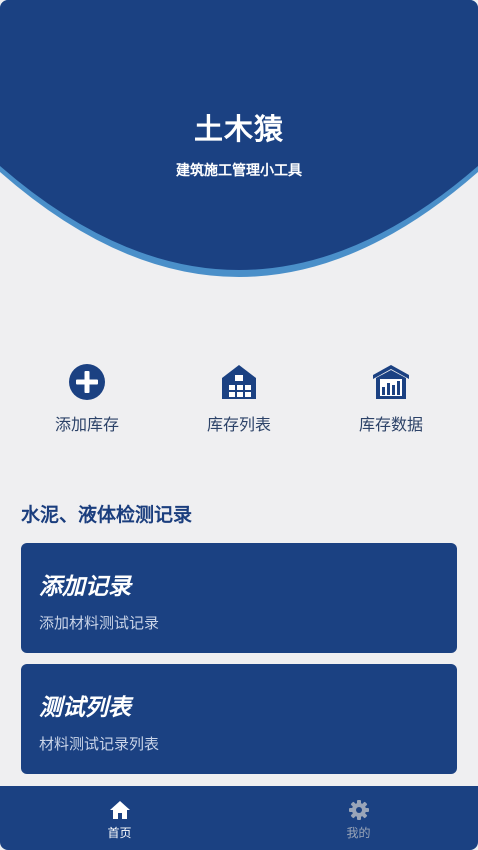 The height and width of the screenshot is (850, 478). I want to click on home-icon, so click(120, 810).